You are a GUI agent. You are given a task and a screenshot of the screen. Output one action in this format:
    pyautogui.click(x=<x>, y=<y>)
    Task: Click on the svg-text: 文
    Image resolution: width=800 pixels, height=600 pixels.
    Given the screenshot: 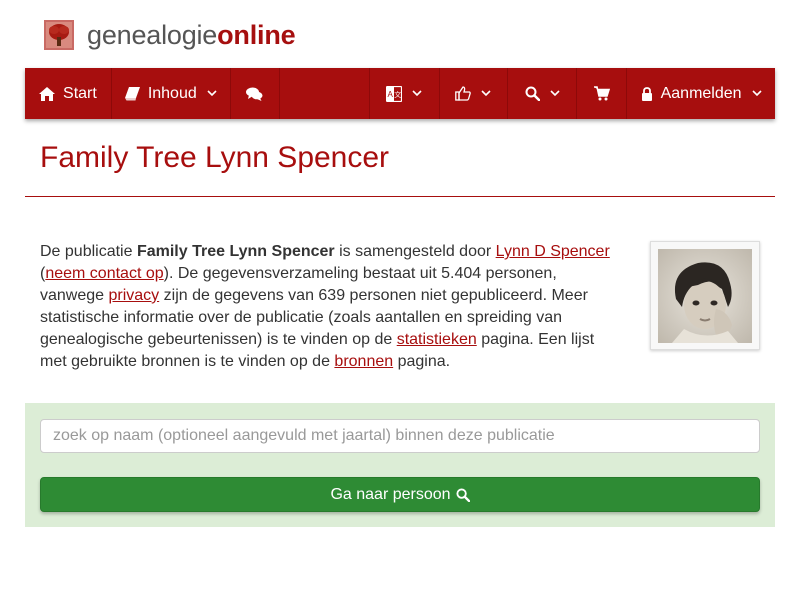 What is the action you would take?
    pyautogui.click(x=397, y=94)
    